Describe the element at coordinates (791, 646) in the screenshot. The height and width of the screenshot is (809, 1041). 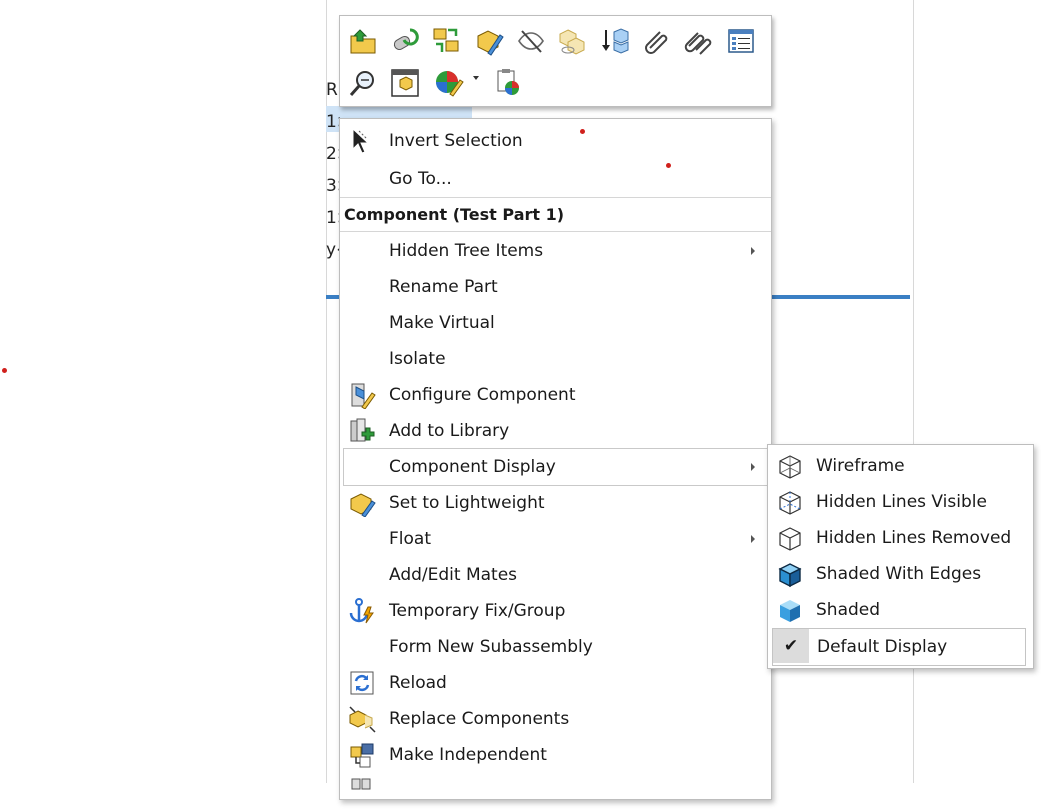
I see `checkmark-icon: ✔` at that location.